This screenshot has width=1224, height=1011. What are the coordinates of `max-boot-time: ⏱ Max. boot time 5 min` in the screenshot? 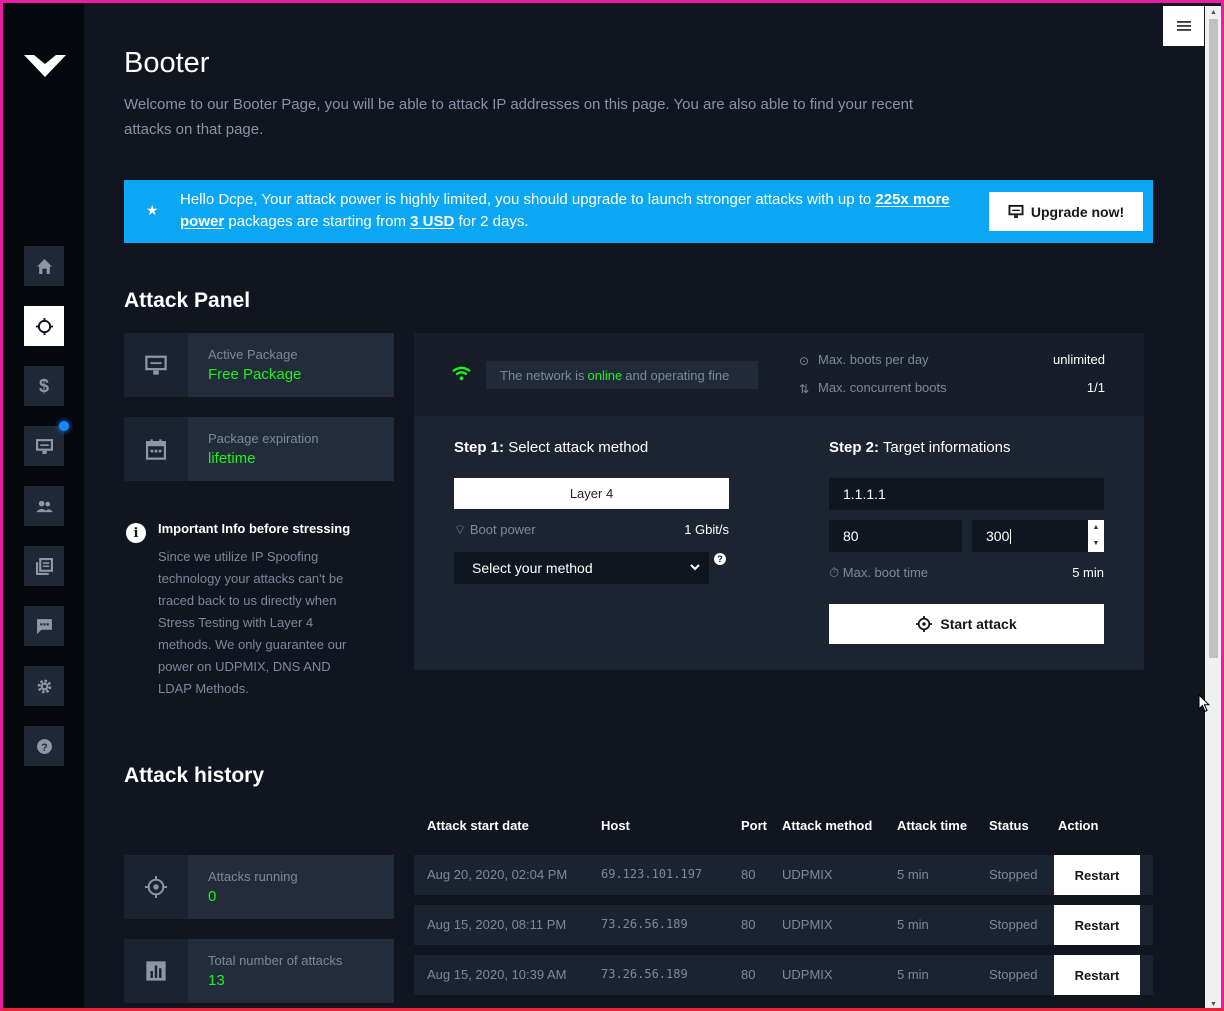 It's located at (966, 572).